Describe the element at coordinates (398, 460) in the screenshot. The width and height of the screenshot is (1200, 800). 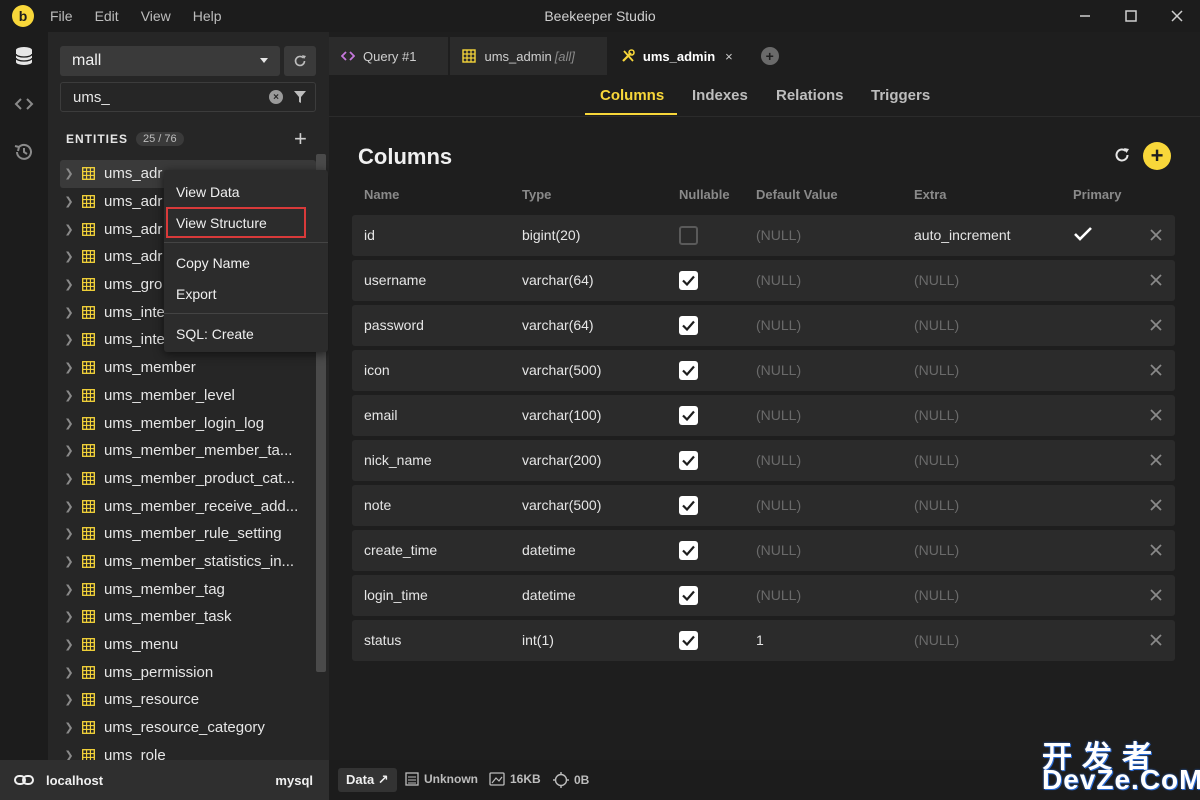
I see `column-name-cell: nick_name` at that location.